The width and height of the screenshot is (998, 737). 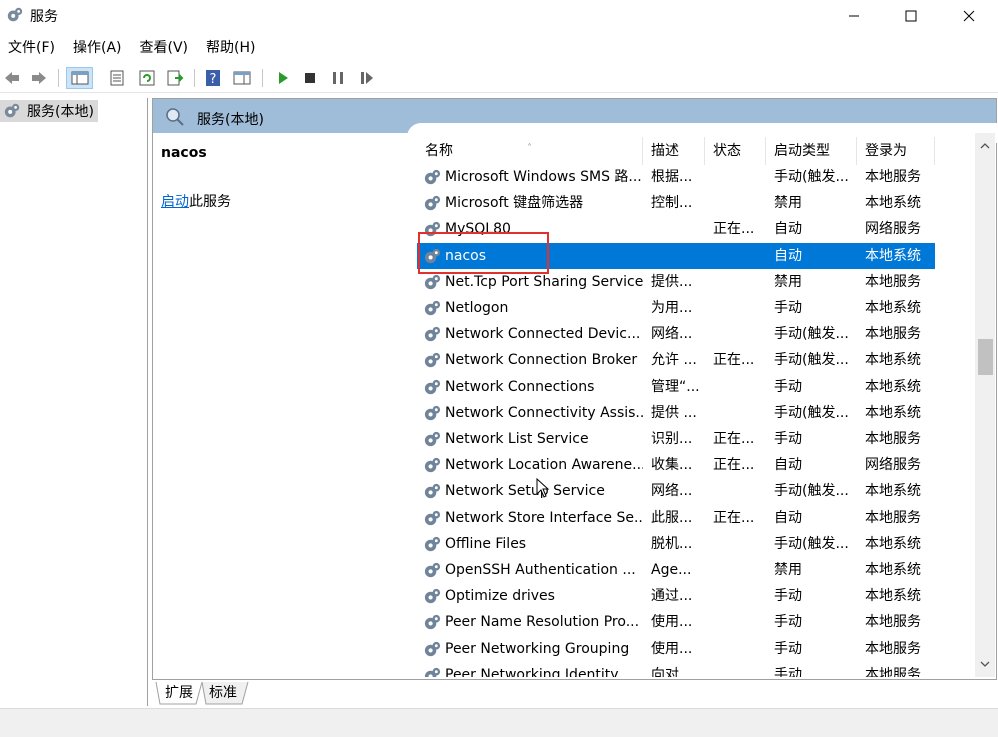 What do you see at coordinates (517, 439) in the screenshot?
I see `cell-name: Network List Service` at bounding box center [517, 439].